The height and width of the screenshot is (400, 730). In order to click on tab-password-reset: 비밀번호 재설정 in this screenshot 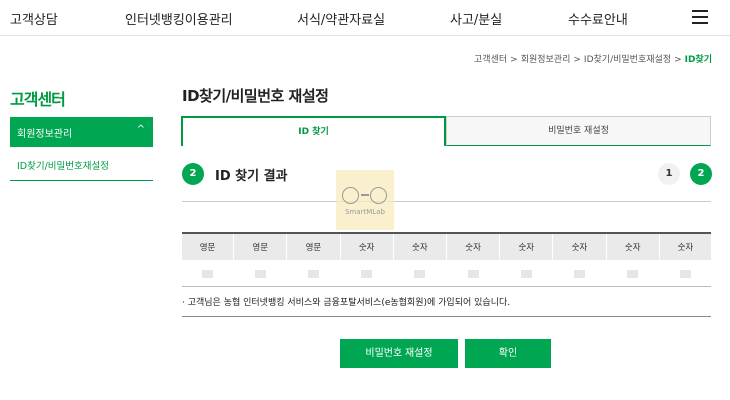, I will do `click(578, 131)`.